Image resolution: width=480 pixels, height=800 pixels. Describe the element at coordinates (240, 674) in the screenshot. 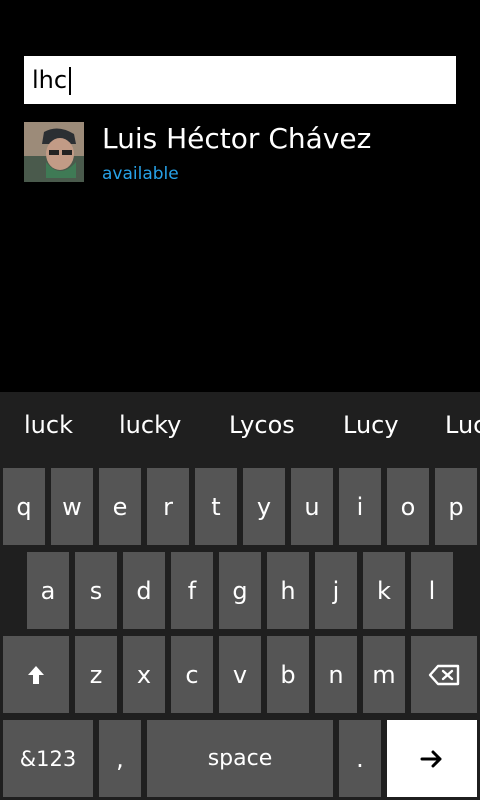

I see `key-v: v` at that location.